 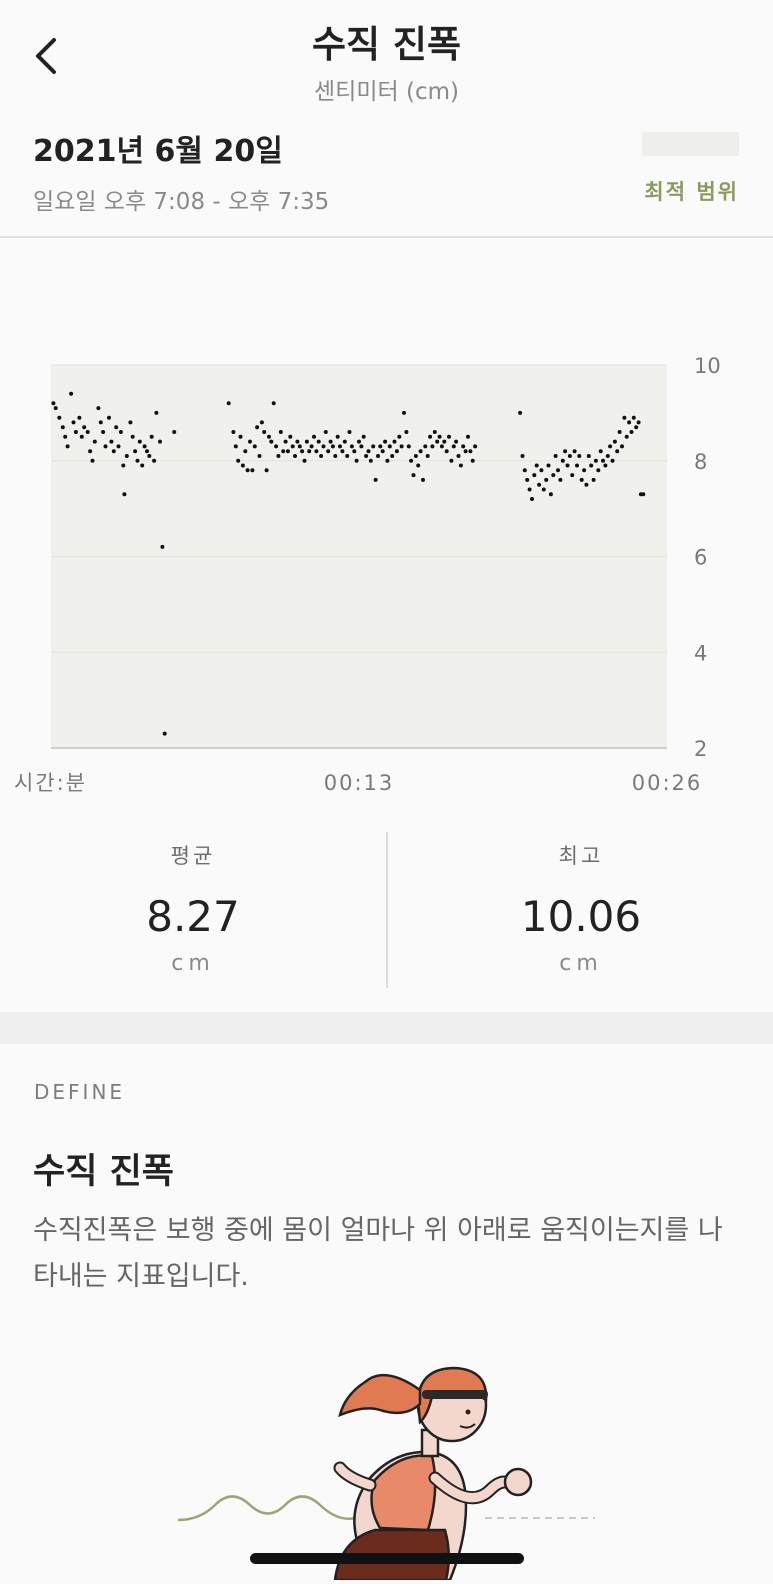 I want to click on x-axis-label: 시간:분, so click(x=50, y=783).